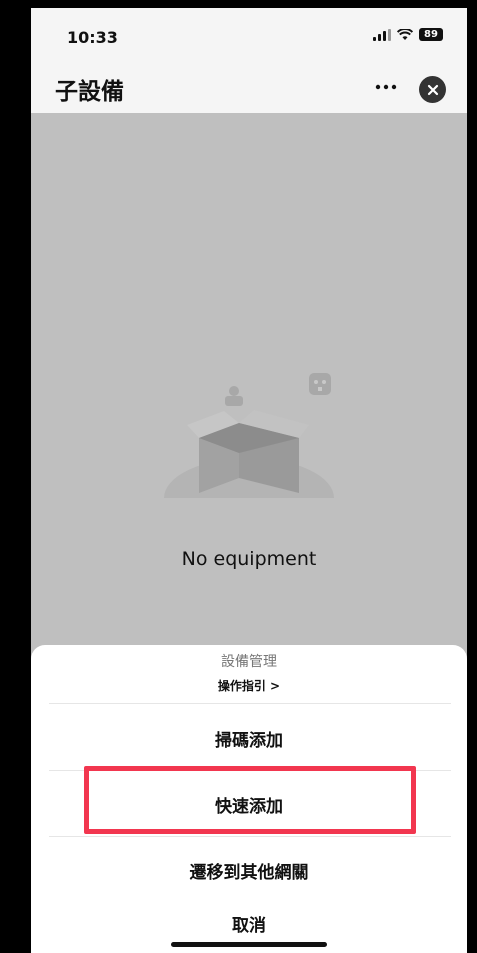 The image size is (477, 953). I want to click on scan-code-add-option: 掃碼添加, so click(249, 738).